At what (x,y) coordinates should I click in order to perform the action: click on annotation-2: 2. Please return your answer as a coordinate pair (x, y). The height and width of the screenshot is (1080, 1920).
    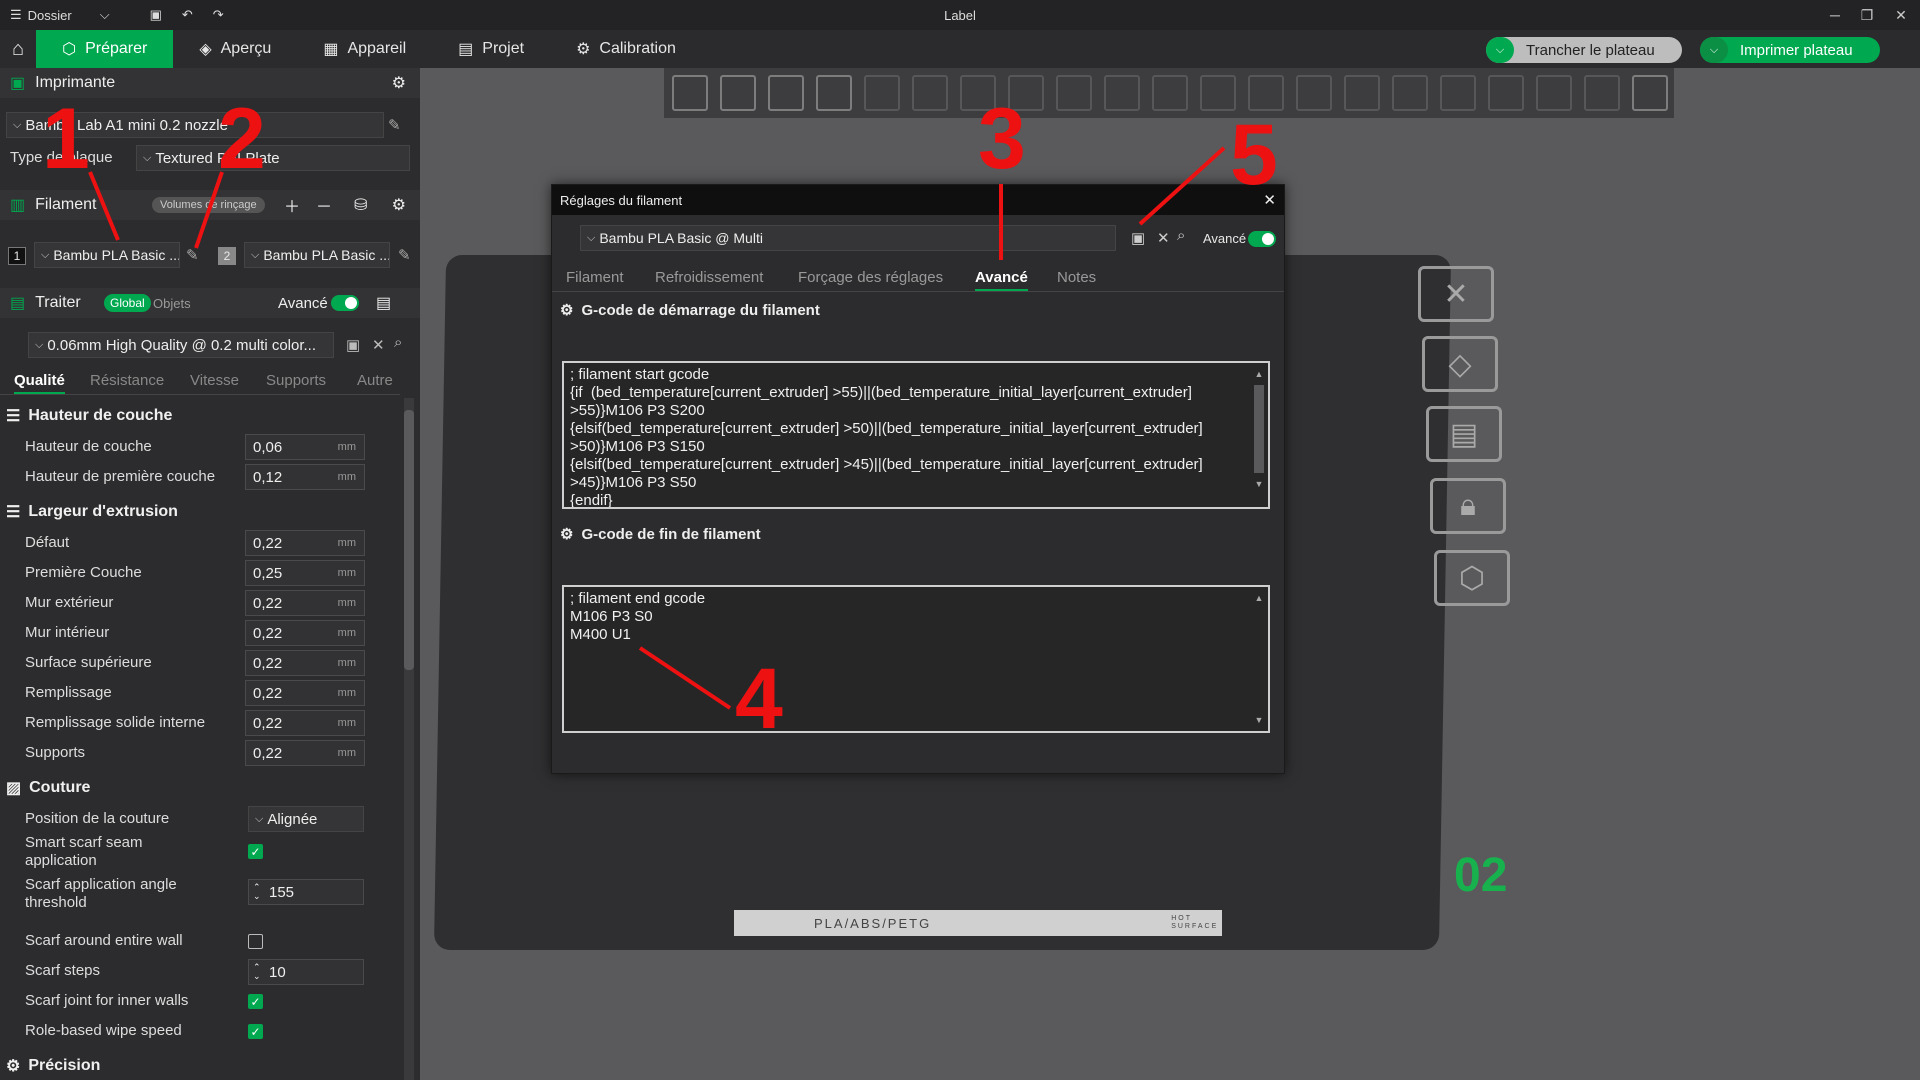
    Looking at the image, I should click on (242, 139).